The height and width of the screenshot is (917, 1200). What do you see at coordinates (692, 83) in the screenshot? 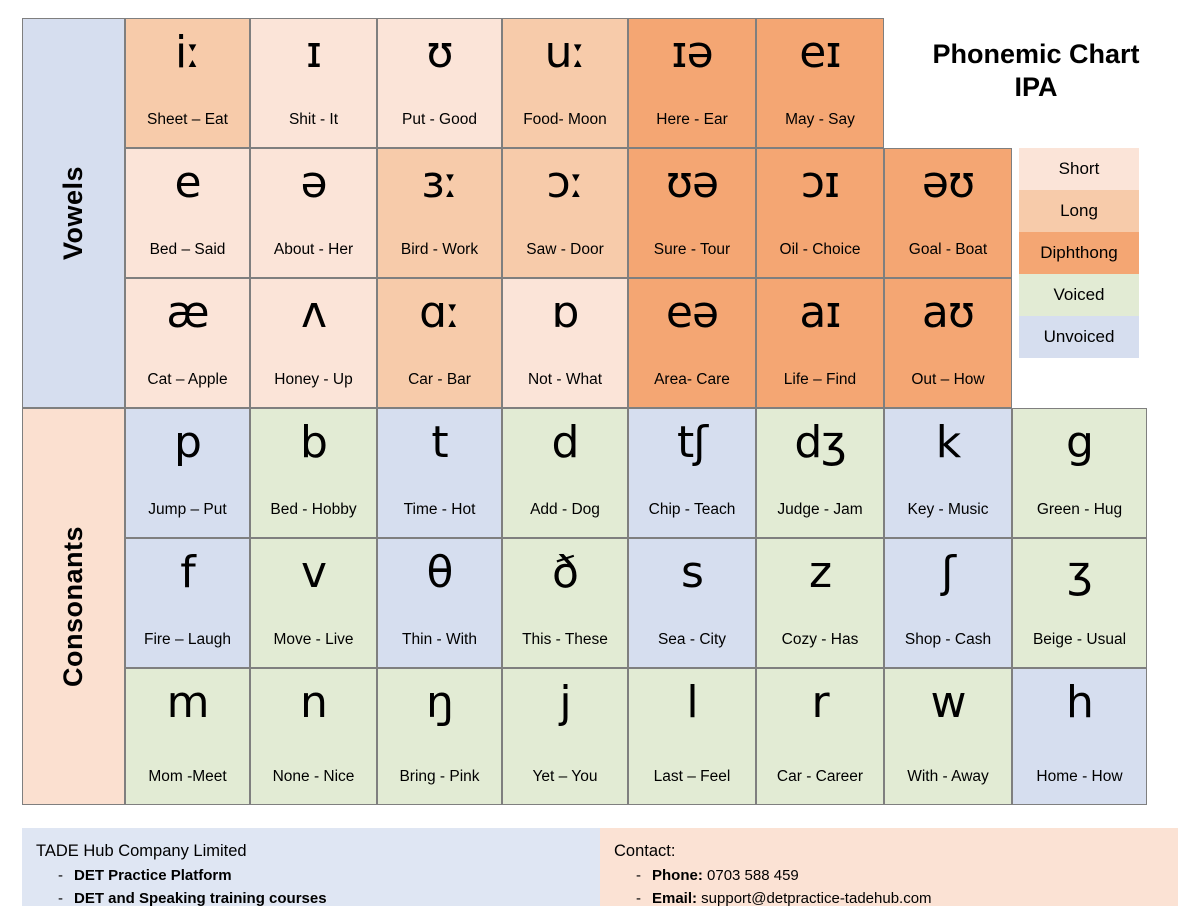
I see `vowel-cell: ɪə Here - Ear` at bounding box center [692, 83].